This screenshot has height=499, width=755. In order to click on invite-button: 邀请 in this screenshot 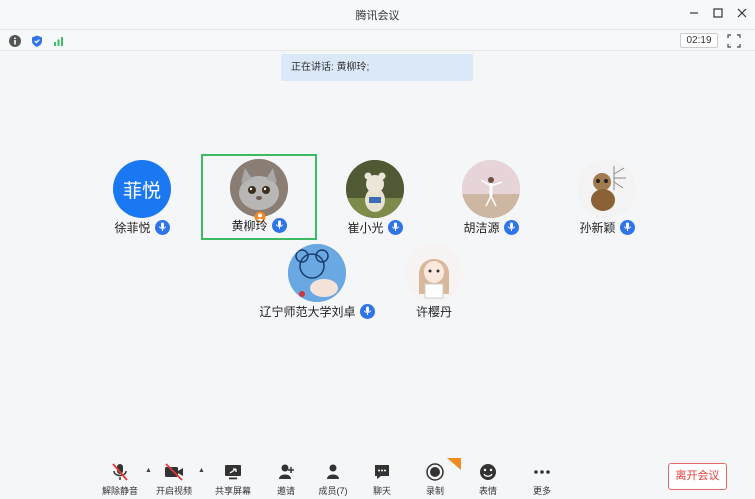, I will do `click(286, 478)`.